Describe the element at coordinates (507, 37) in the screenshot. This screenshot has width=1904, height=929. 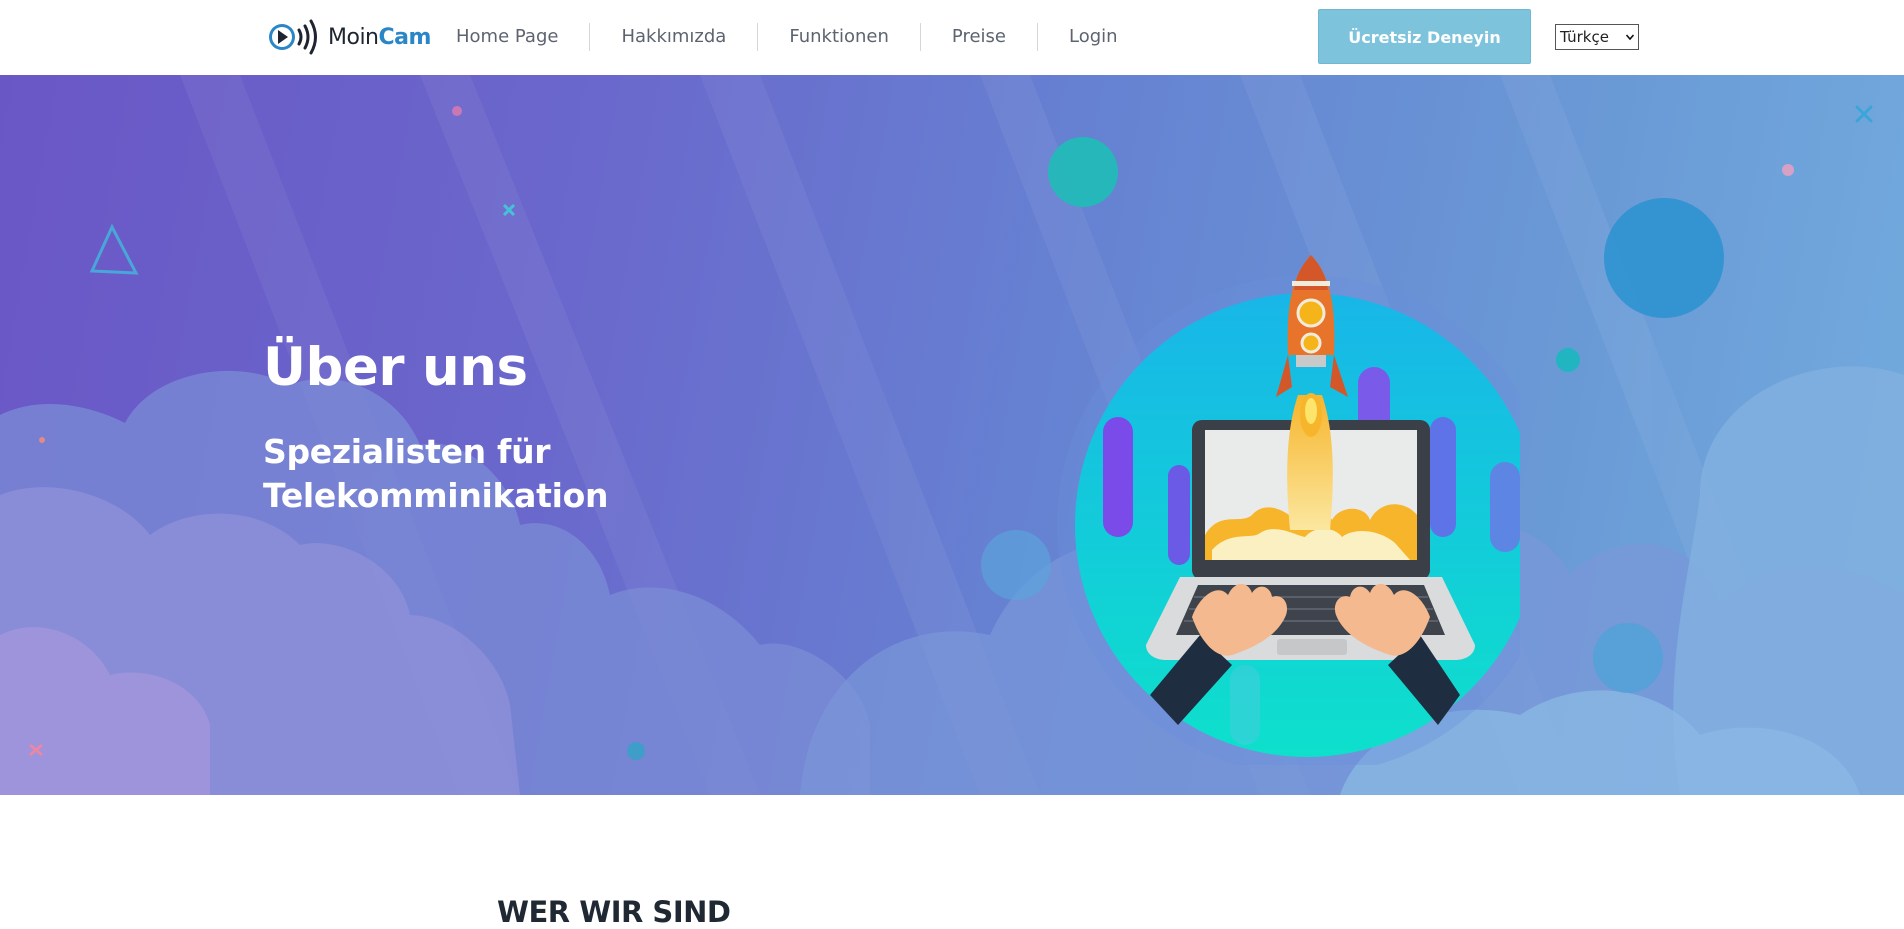
I see `nav-home: Home Page` at that location.